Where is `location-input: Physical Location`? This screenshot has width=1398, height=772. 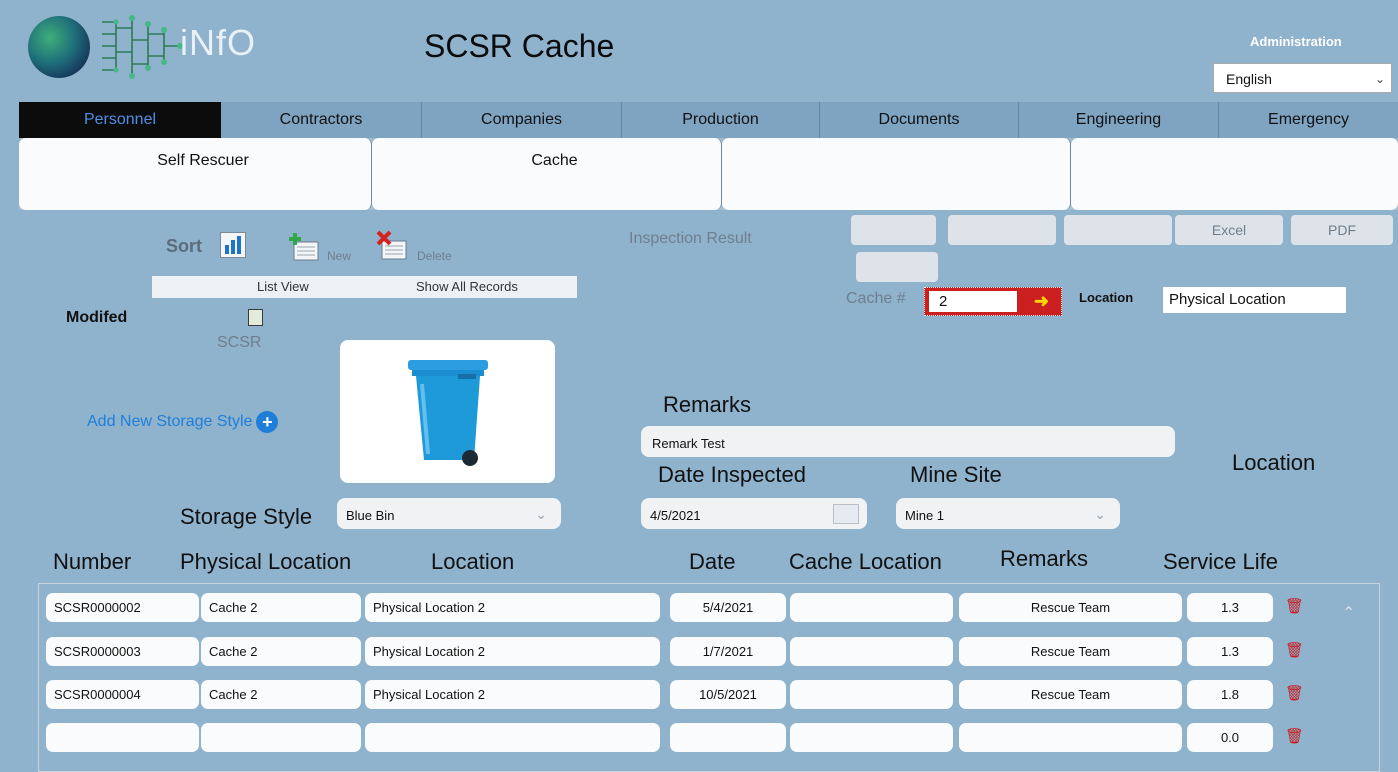 location-input: Physical Location is located at coordinates (1254, 300).